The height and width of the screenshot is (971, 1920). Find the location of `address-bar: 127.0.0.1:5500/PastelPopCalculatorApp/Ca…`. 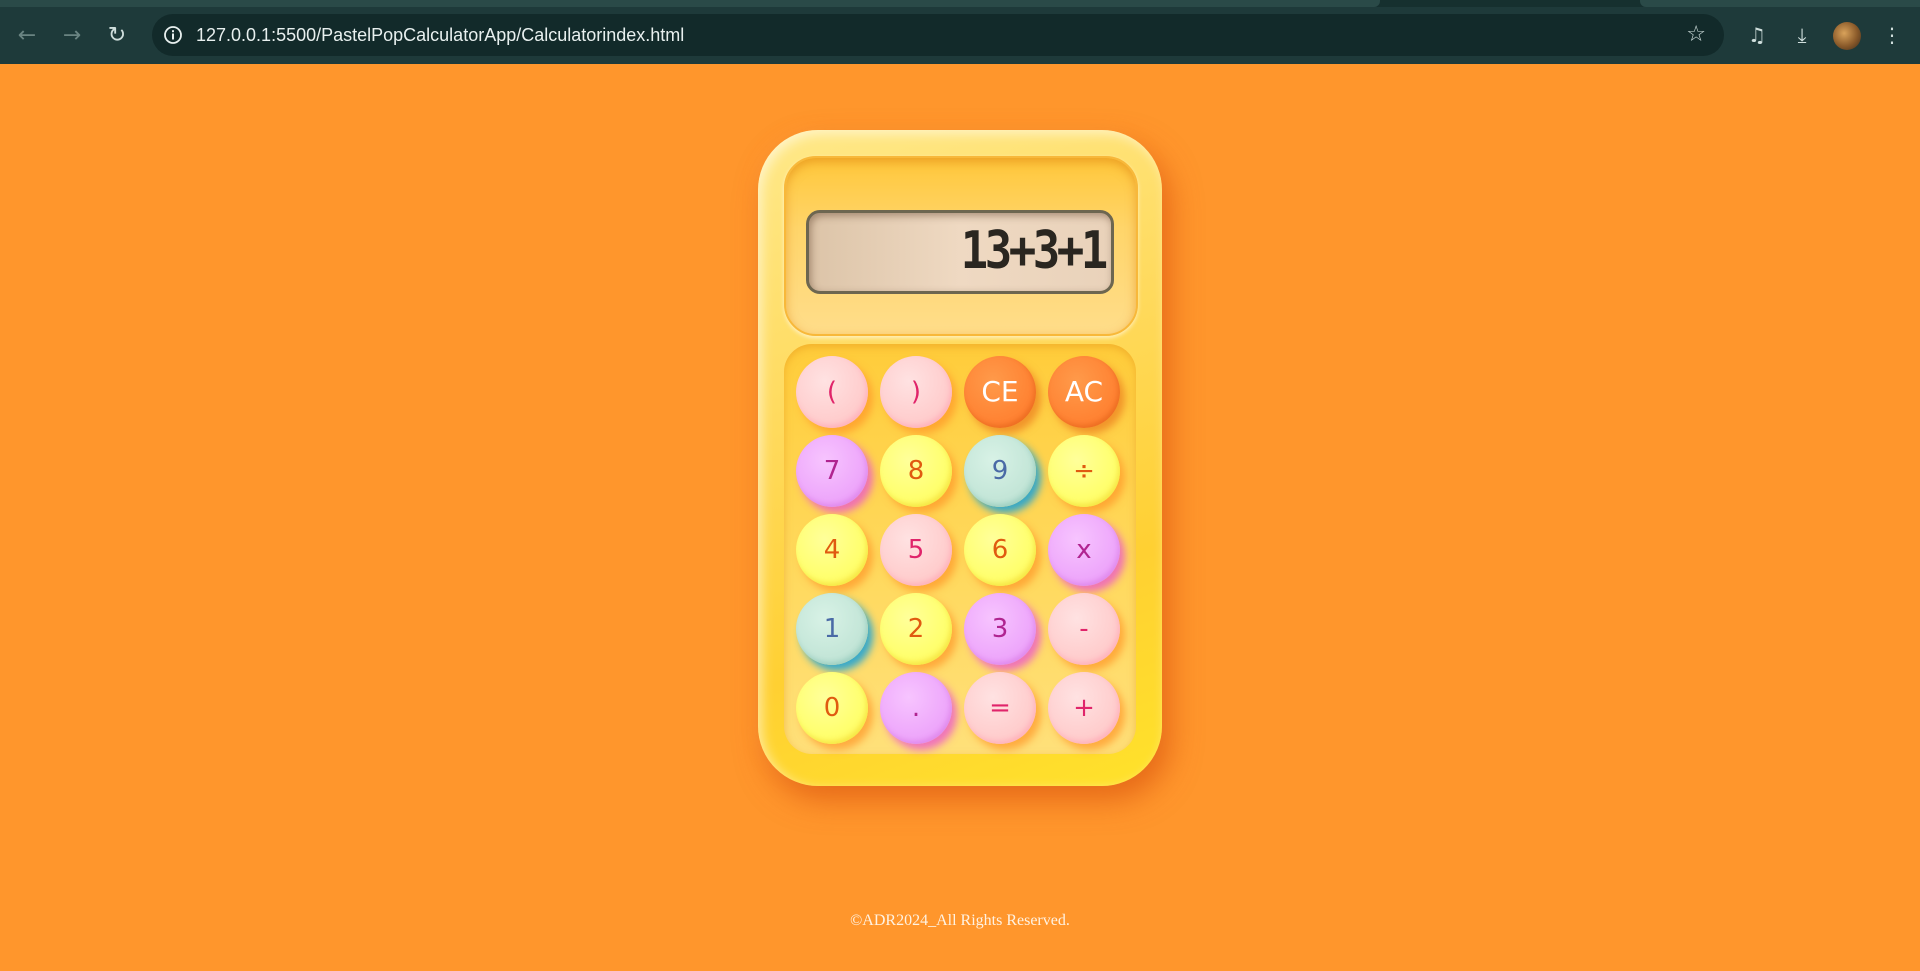

address-bar: 127.0.0.1:5500/PastelPopCalculatorApp/Ca… is located at coordinates (938, 35).